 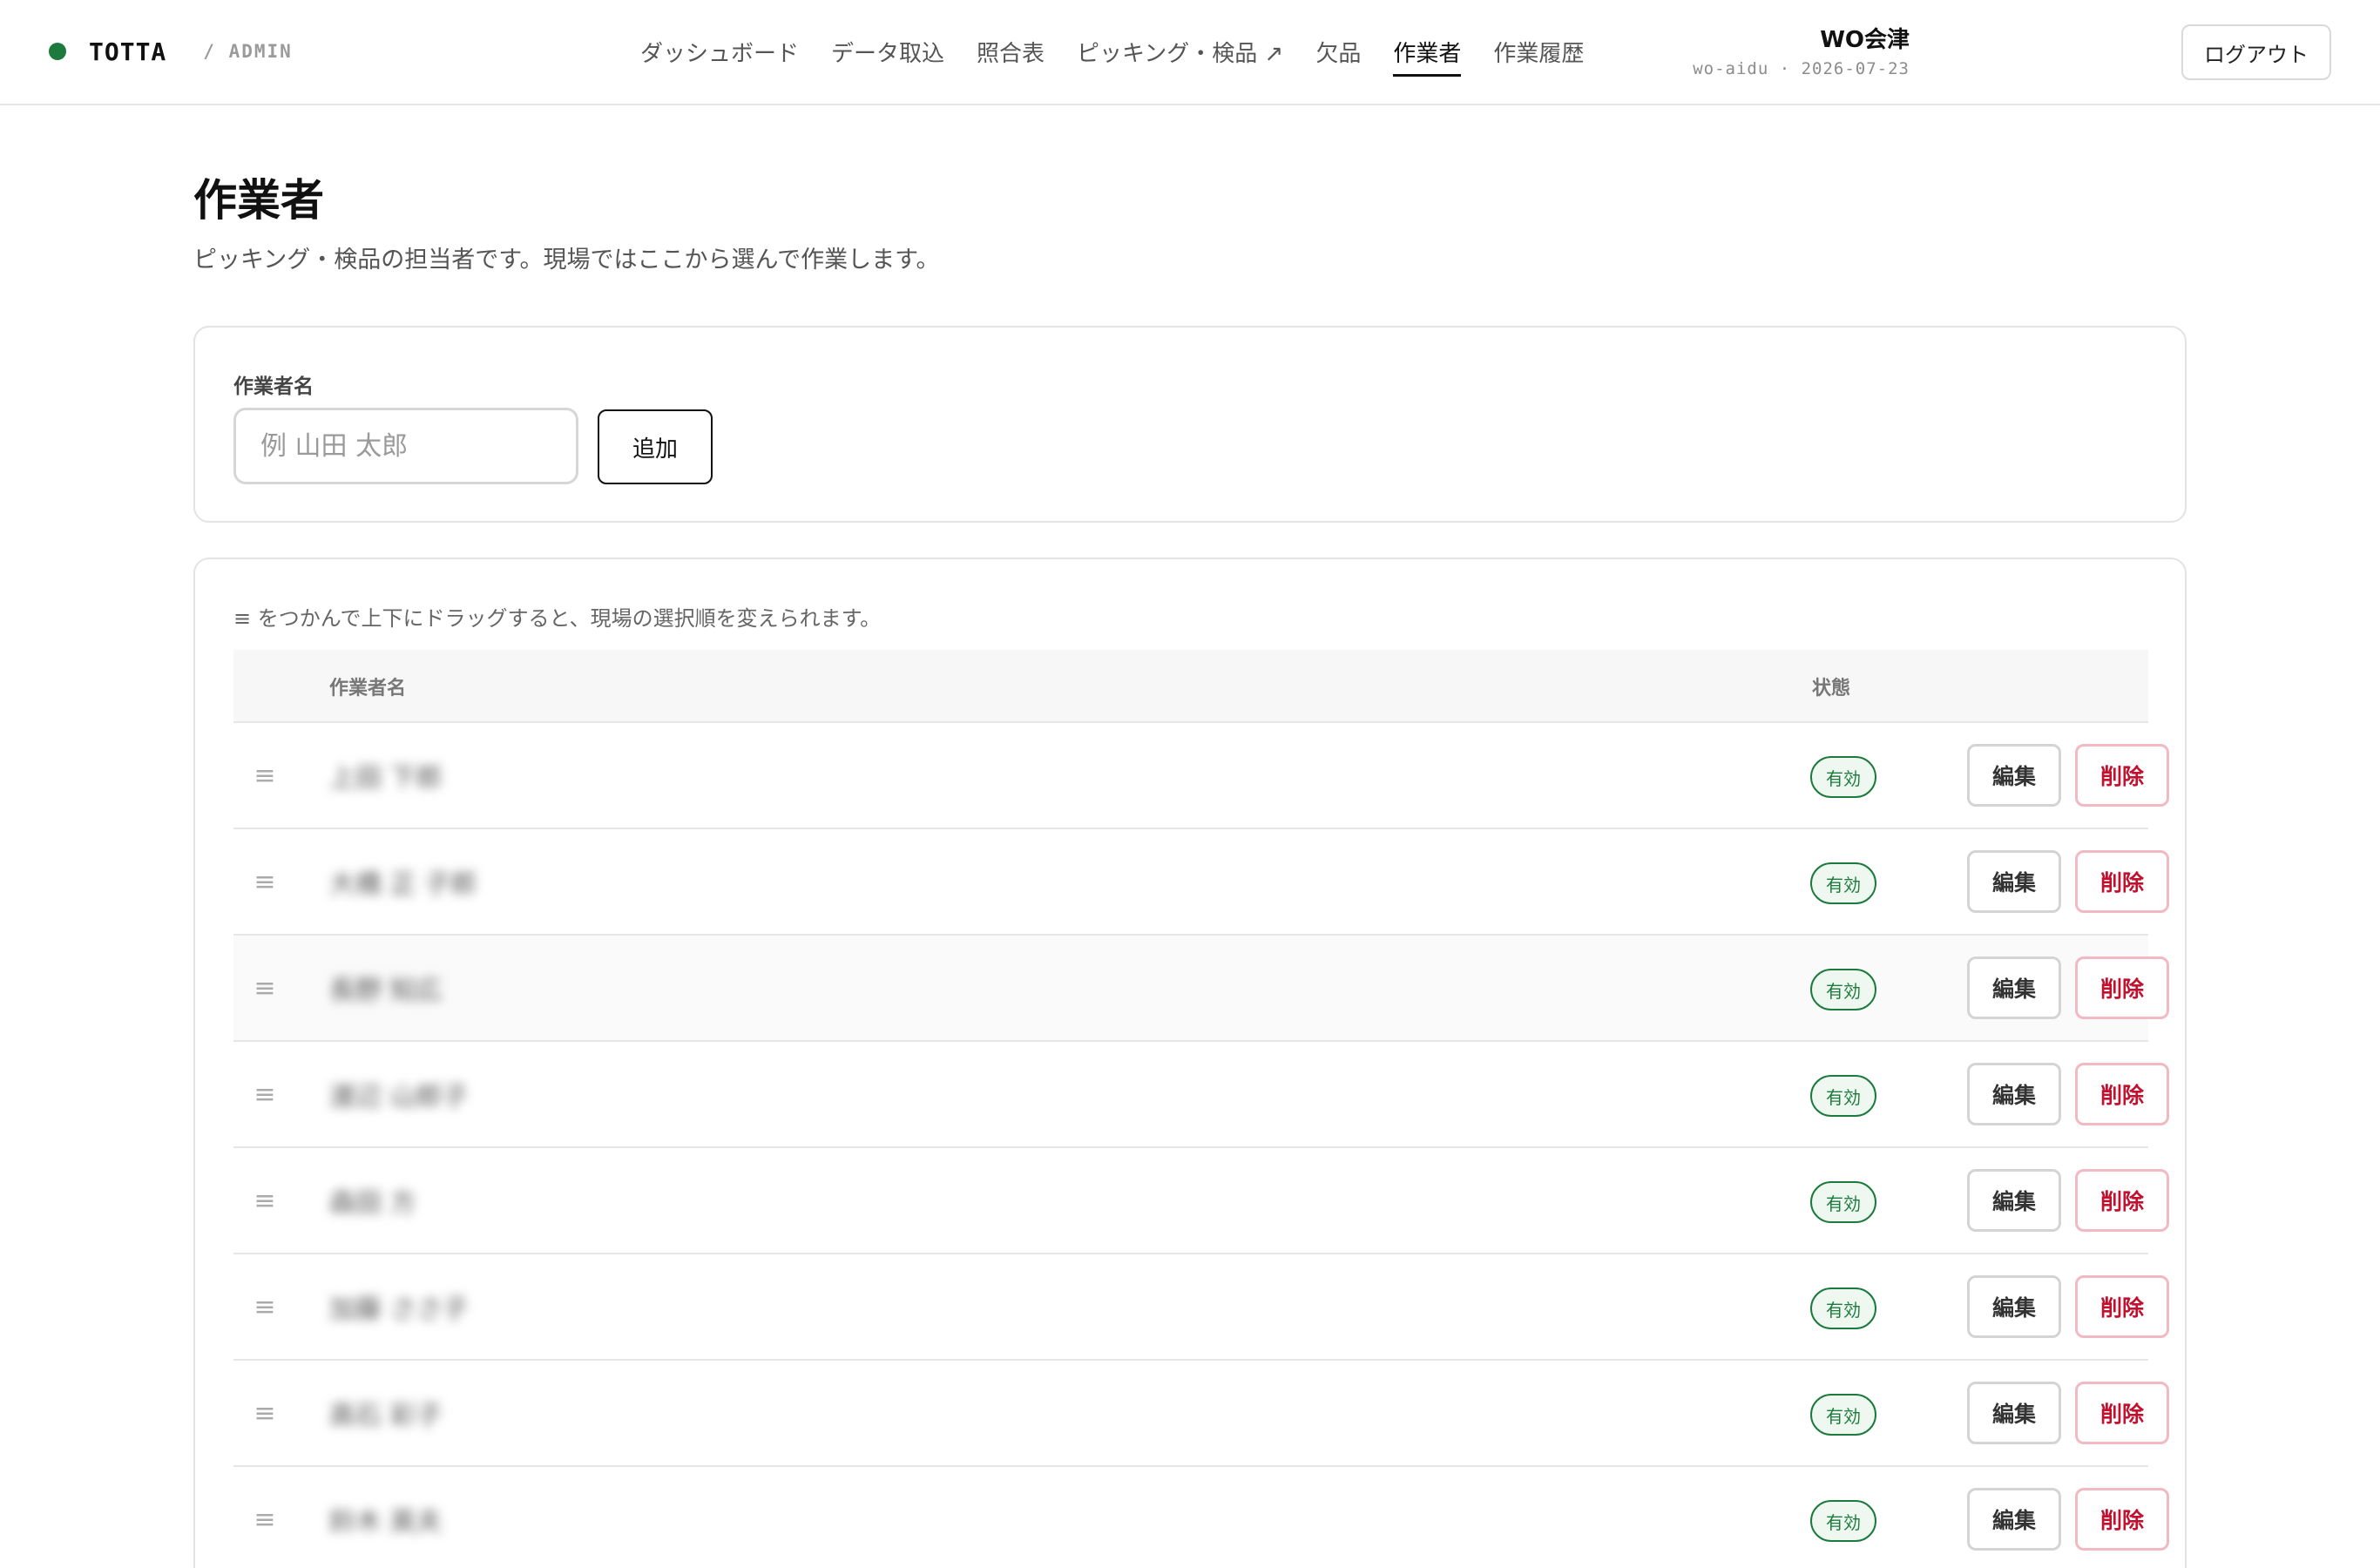 What do you see at coordinates (1801, 53) in the screenshot?
I see `account-info: WO会津 wo-aidu · 2026-07-23` at bounding box center [1801, 53].